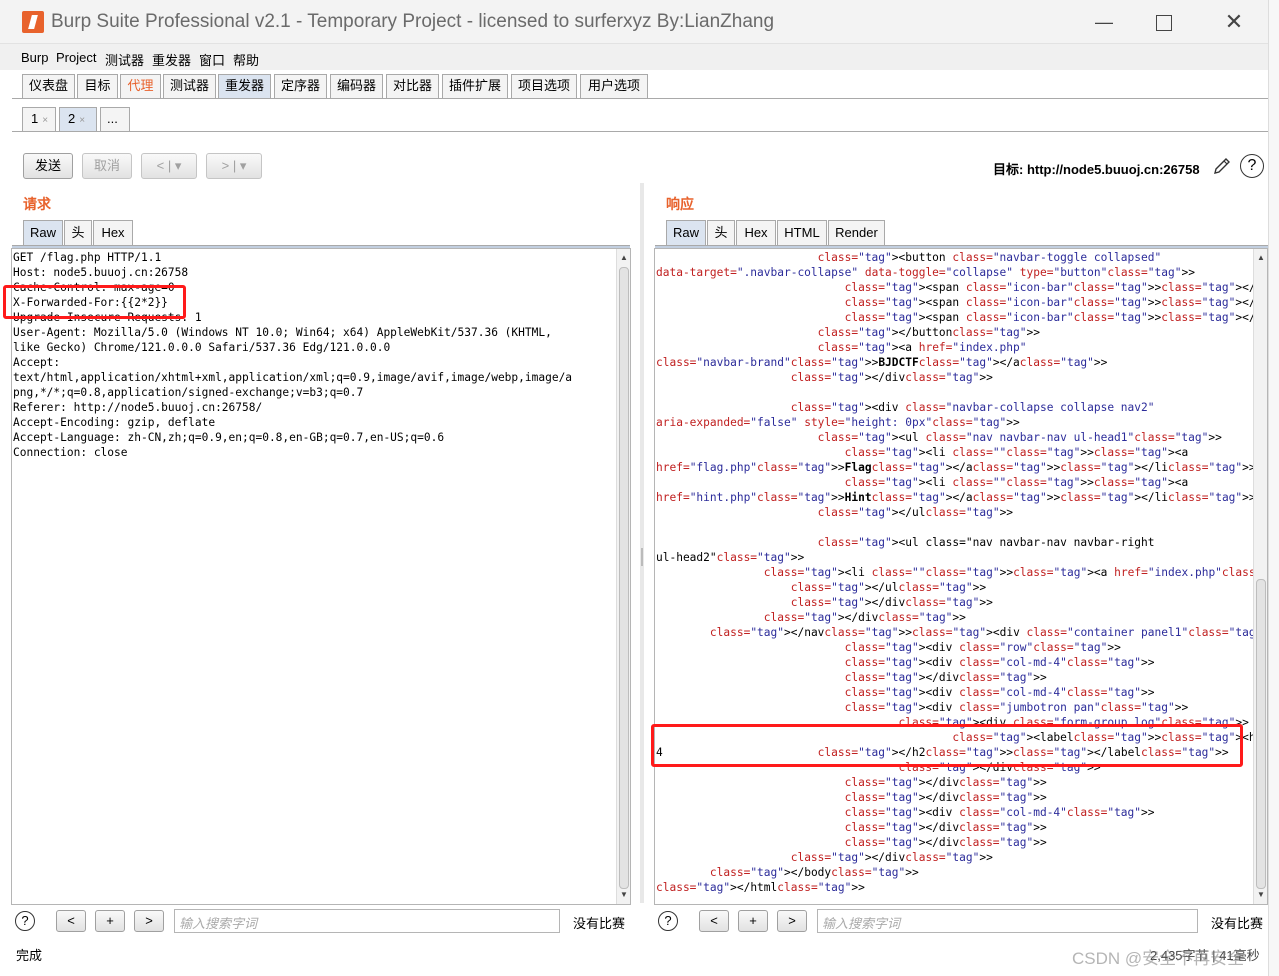 This screenshot has height=976, width=1279. What do you see at coordinates (1234, 22) in the screenshot?
I see `close-button: ✕` at bounding box center [1234, 22].